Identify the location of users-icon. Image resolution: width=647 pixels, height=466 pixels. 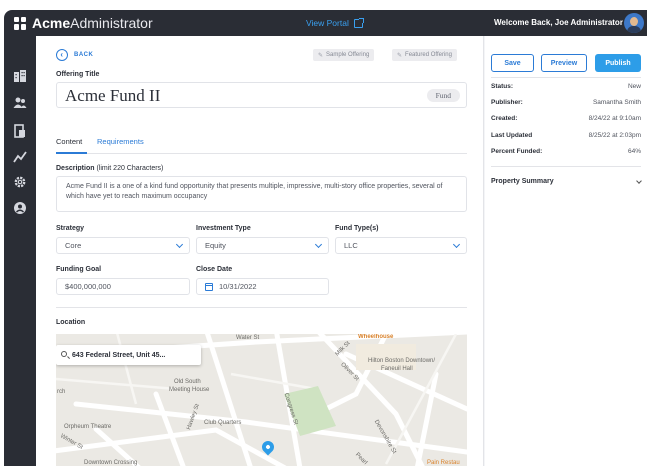
(20, 103).